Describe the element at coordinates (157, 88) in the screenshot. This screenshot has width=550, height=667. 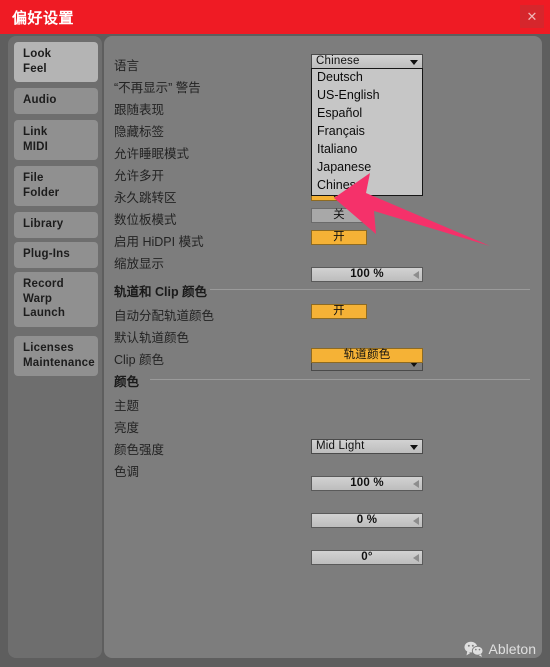
I see `row-label: “不再显示” 警告` at that location.